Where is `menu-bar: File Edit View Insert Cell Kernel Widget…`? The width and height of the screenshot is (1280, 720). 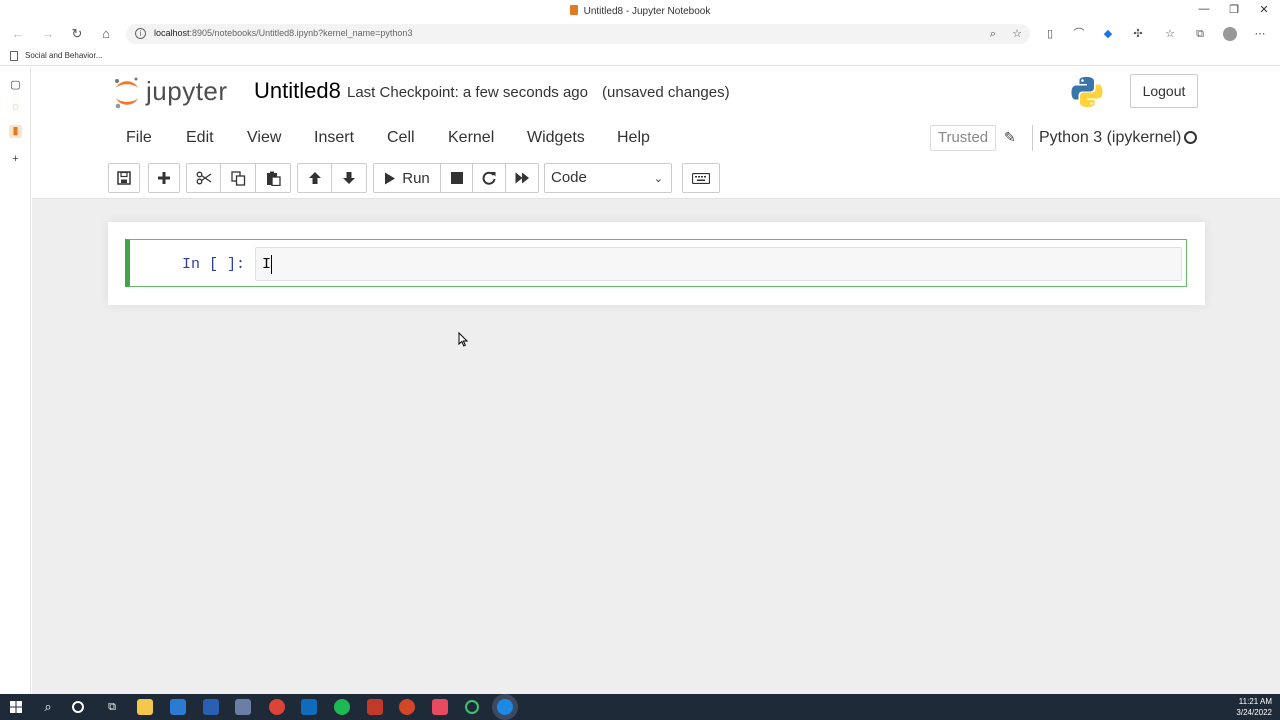 menu-bar: File Edit View Insert Cell Kernel Widget… is located at coordinates (656, 137).